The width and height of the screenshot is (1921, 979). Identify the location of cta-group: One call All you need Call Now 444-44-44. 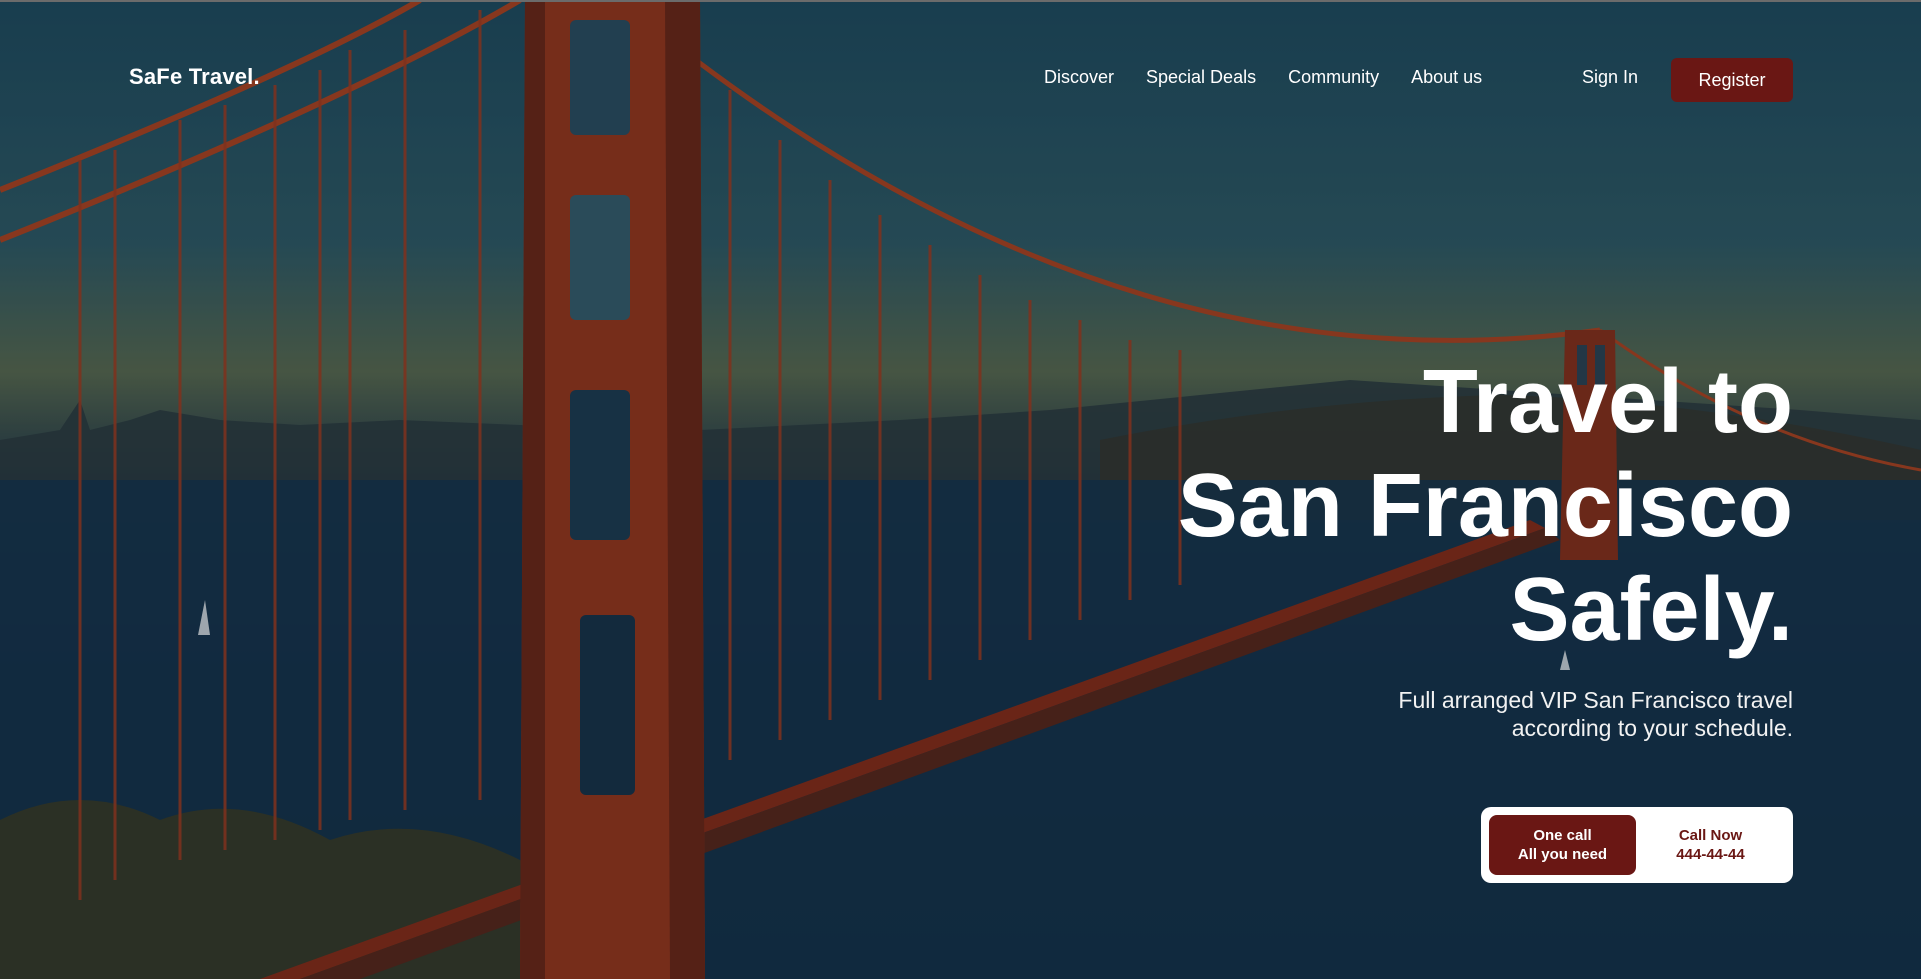
(1637, 845).